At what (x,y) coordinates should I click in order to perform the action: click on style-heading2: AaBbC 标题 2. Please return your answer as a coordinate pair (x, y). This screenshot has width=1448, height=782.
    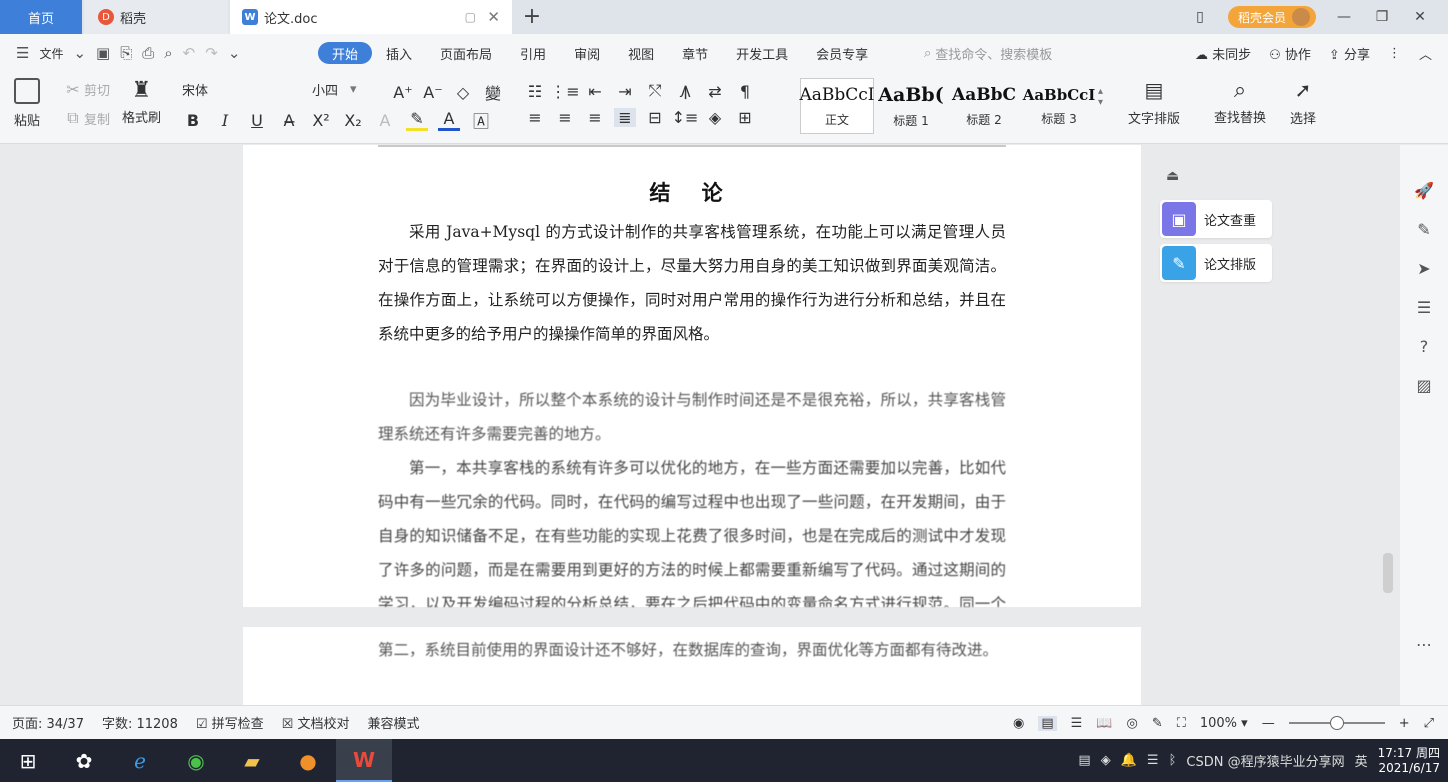
    Looking at the image, I should click on (984, 106).